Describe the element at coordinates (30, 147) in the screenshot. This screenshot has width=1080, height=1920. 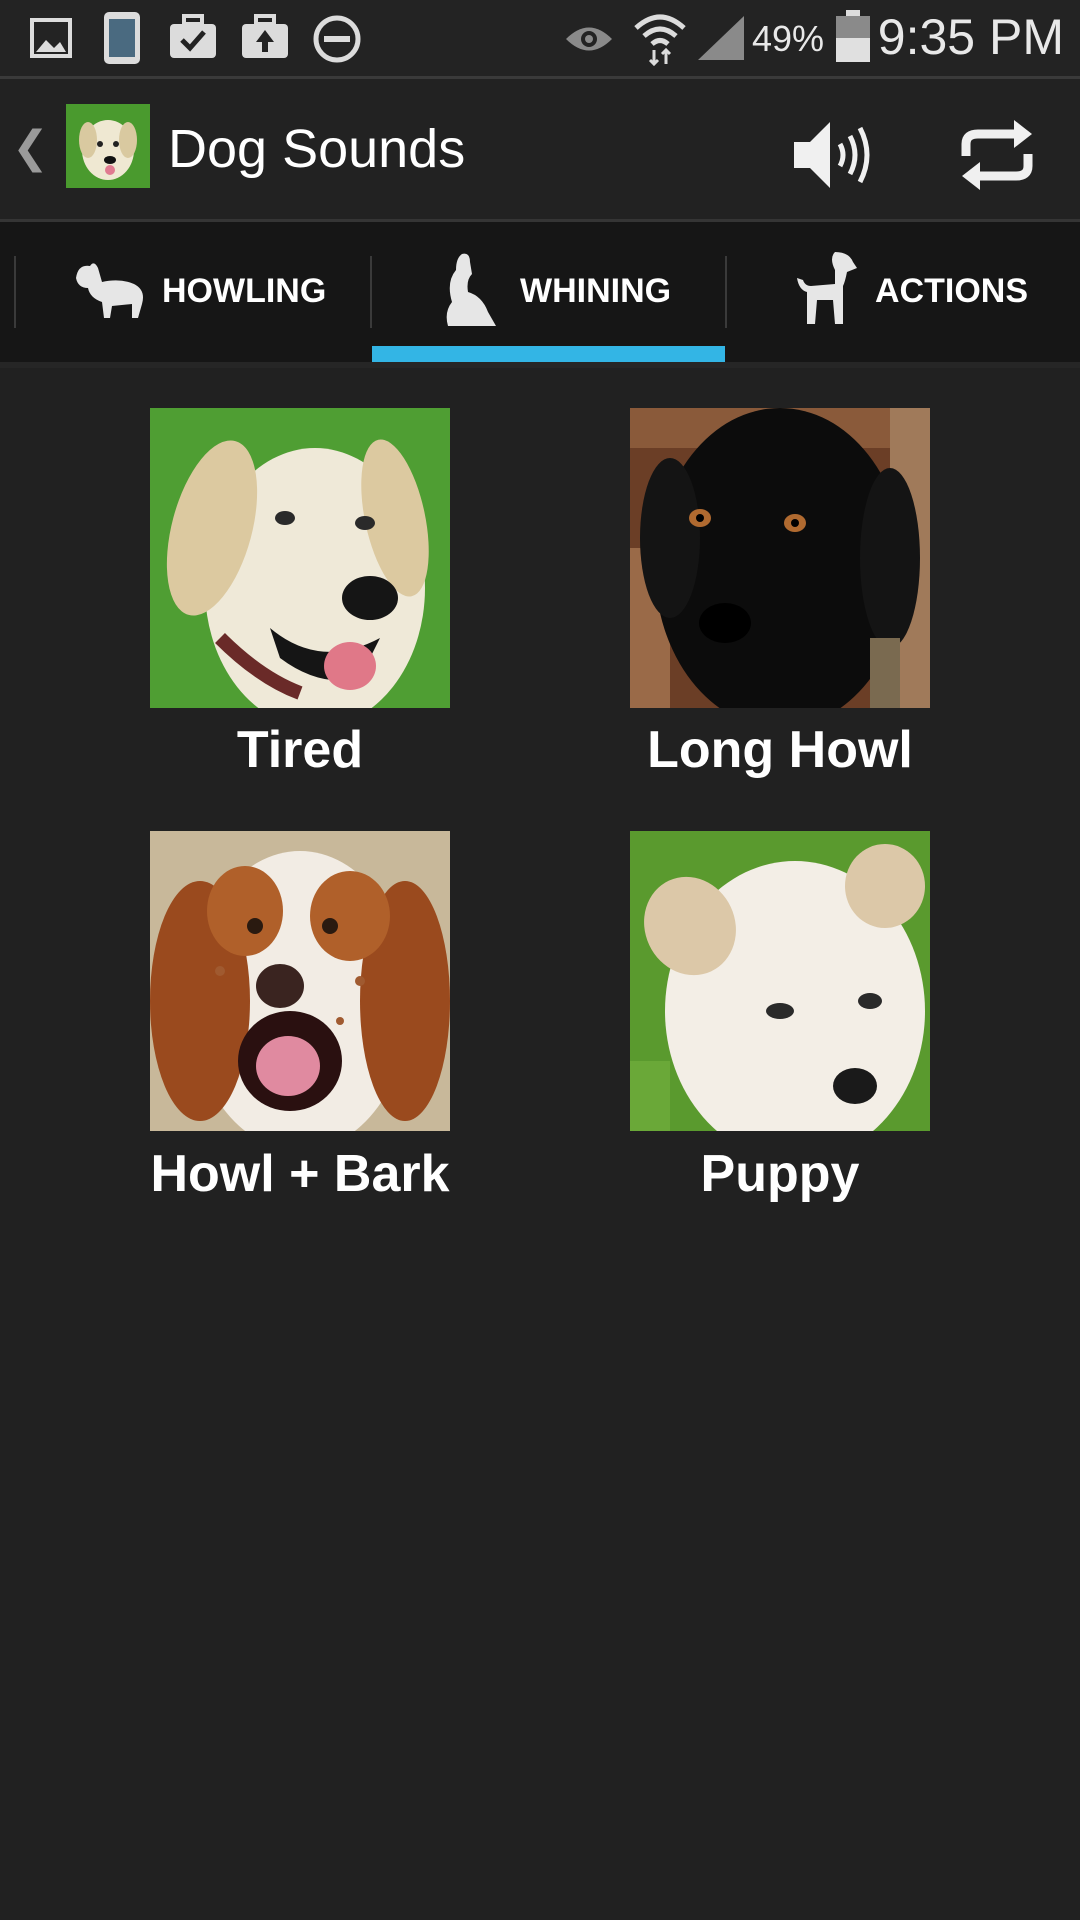
I see `up-navigation-icon: ❮` at that location.